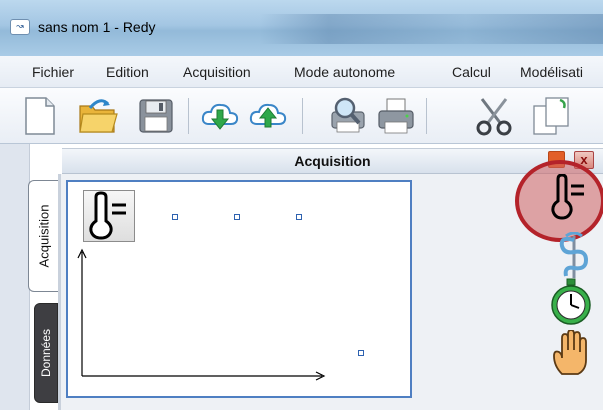 This screenshot has width=603, height=410. I want to click on tab-acquisition: Acquisition, so click(43, 236).